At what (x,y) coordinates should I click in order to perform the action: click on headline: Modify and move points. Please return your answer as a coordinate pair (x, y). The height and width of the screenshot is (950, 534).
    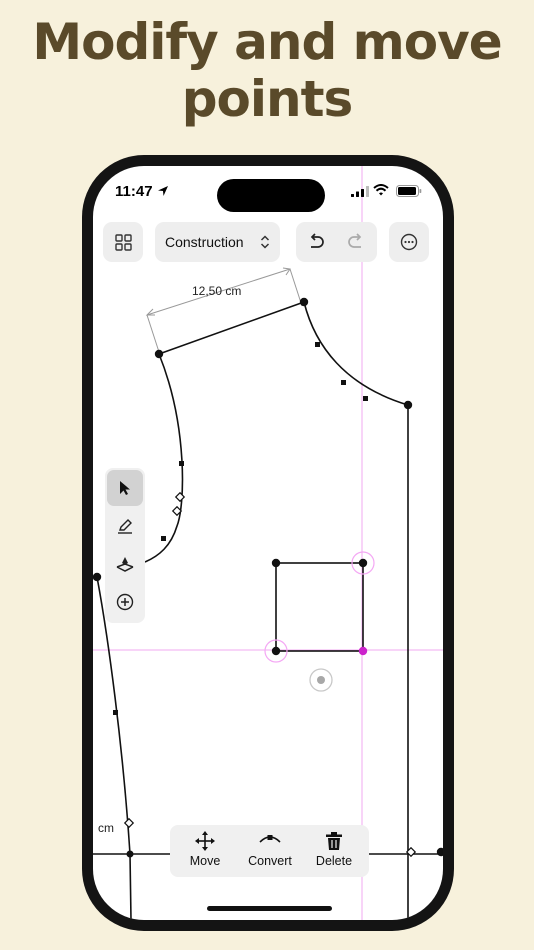
    Looking at the image, I should click on (267, 71).